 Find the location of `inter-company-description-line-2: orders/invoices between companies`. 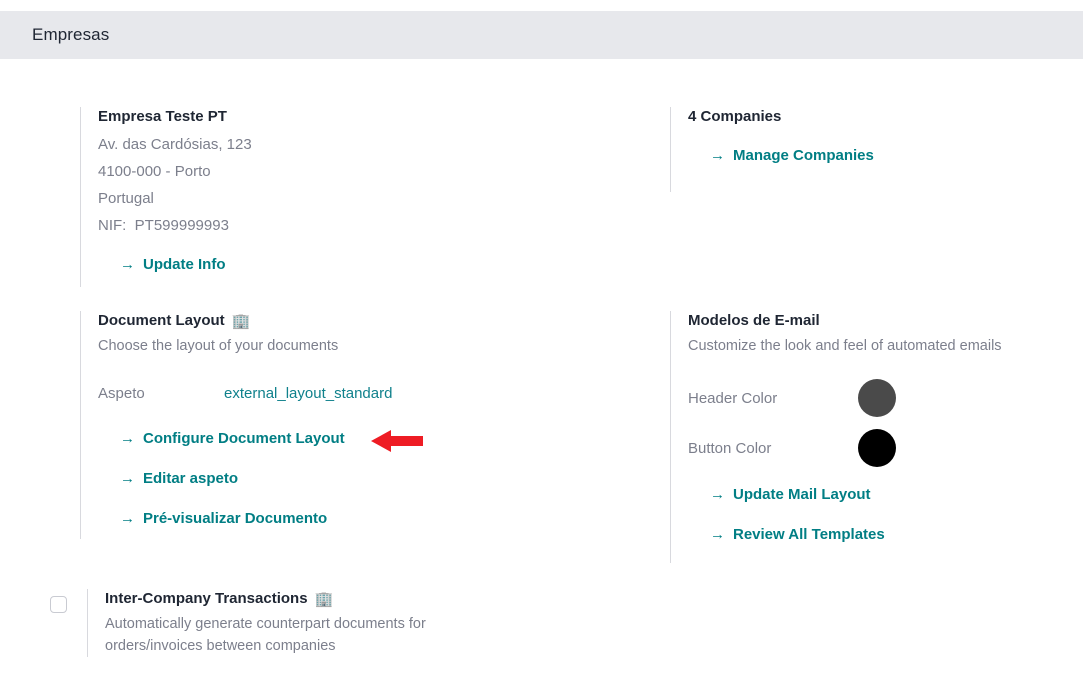

inter-company-description-line-2: orders/invoices between companies is located at coordinates (220, 646).